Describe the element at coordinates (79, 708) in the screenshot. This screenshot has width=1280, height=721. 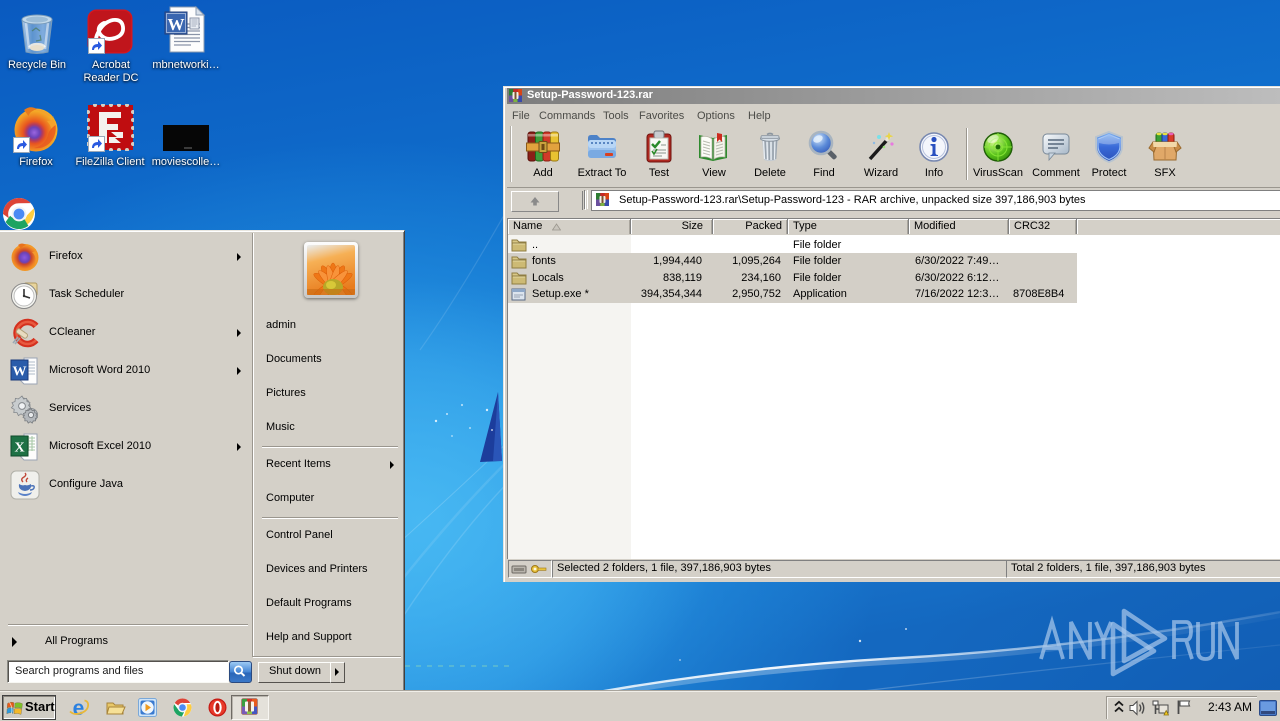
I see `svg-text: e` at that location.